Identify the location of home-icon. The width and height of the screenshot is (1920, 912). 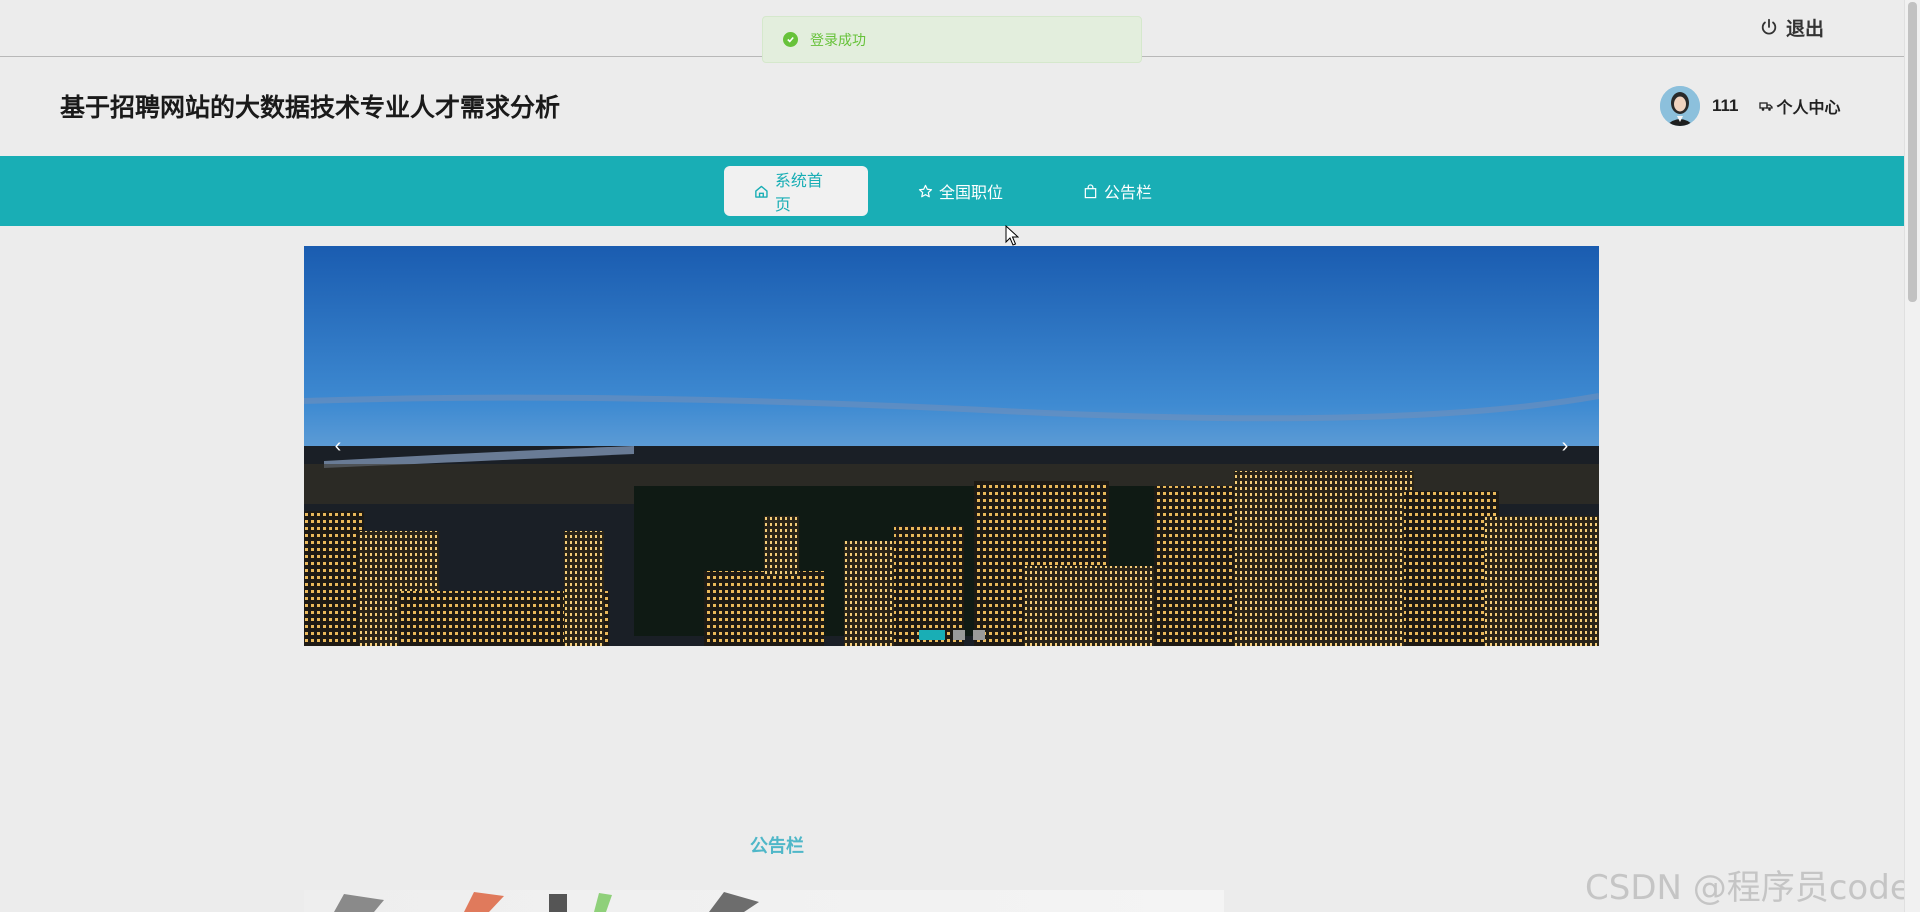
(761, 191).